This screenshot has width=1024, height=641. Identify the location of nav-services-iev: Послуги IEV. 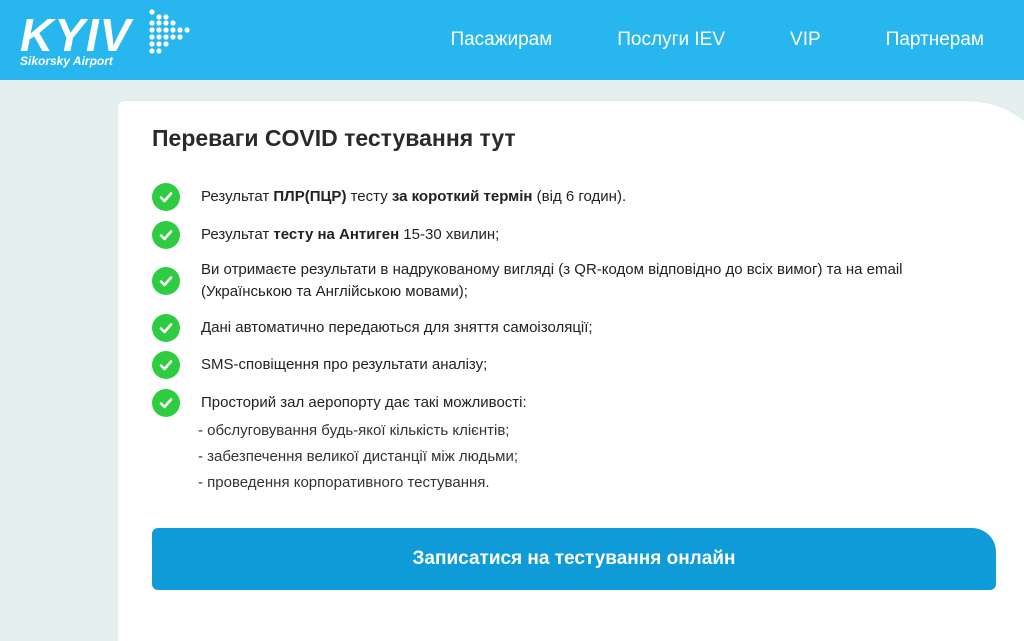
(671, 40).